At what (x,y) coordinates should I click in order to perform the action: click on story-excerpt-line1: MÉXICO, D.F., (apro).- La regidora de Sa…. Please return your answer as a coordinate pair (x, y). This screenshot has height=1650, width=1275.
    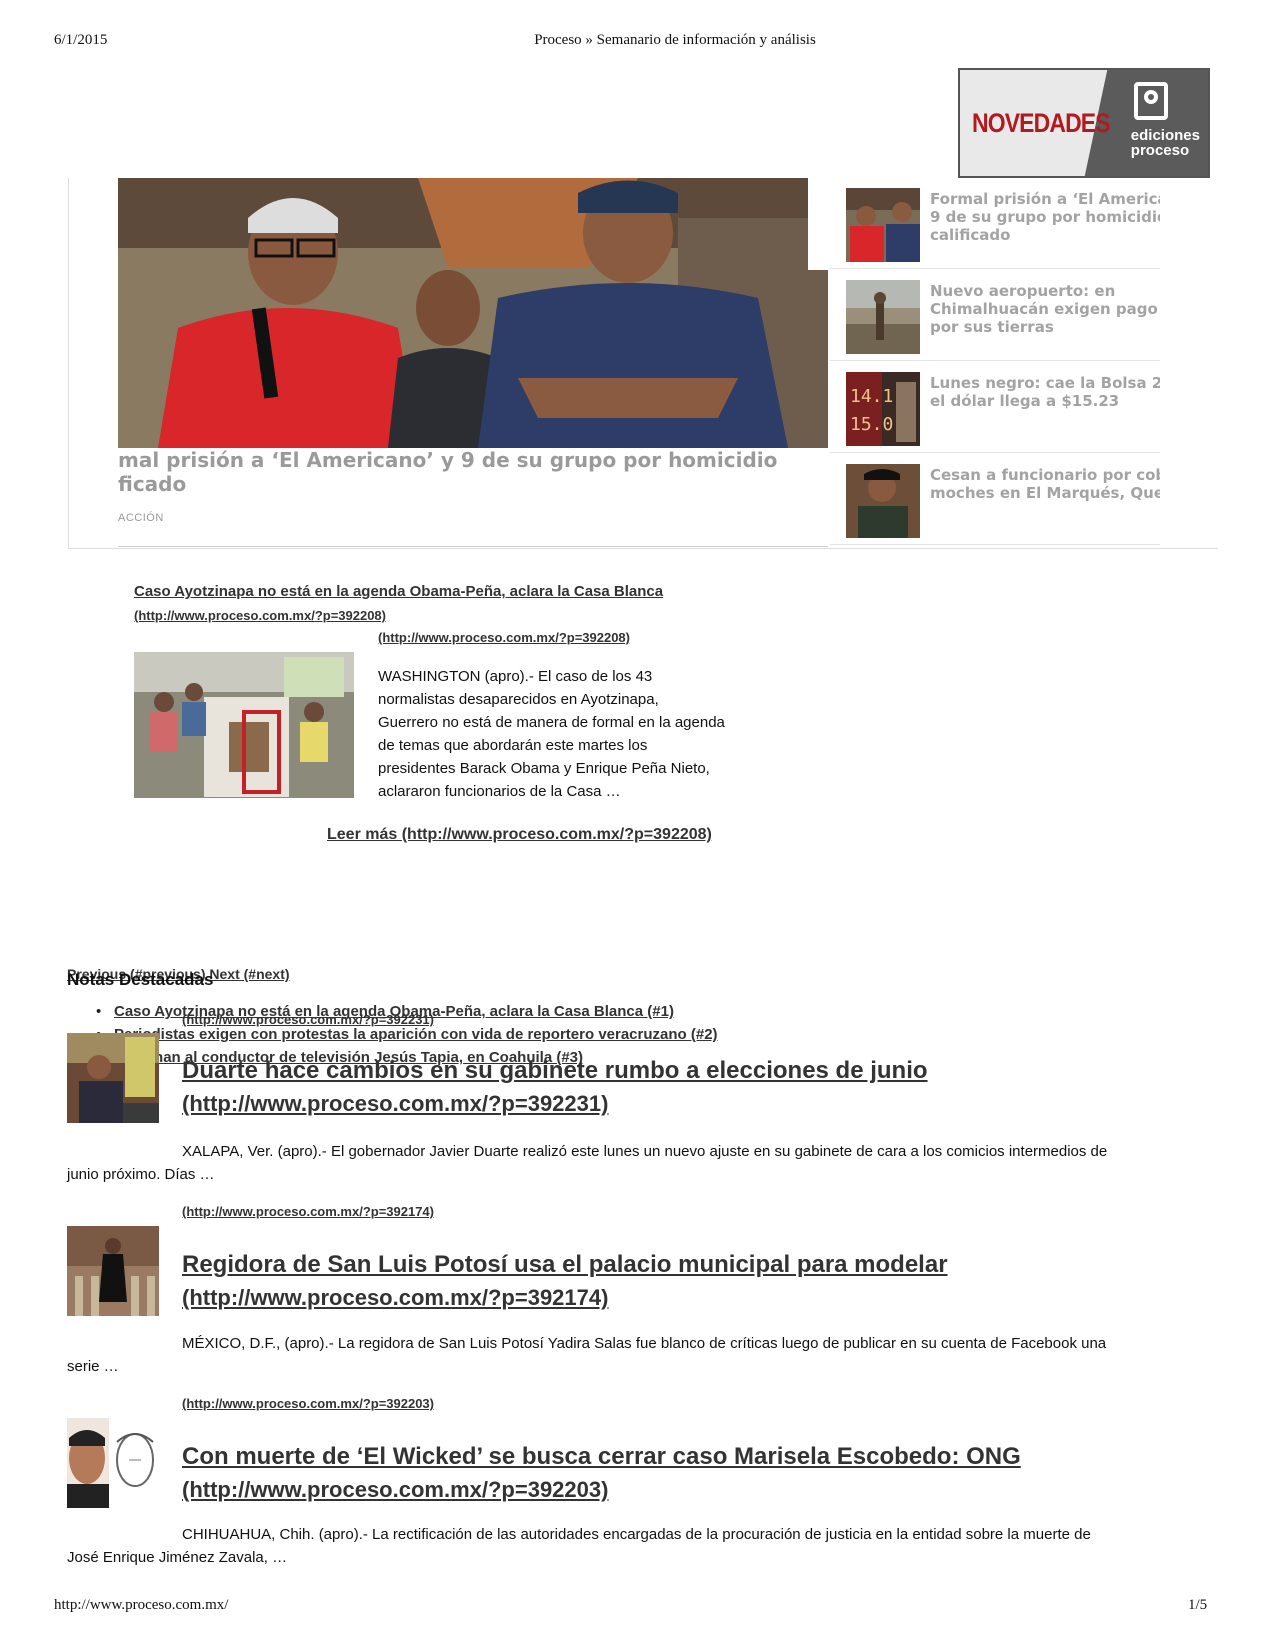
    Looking at the image, I should click on (644, 1343).